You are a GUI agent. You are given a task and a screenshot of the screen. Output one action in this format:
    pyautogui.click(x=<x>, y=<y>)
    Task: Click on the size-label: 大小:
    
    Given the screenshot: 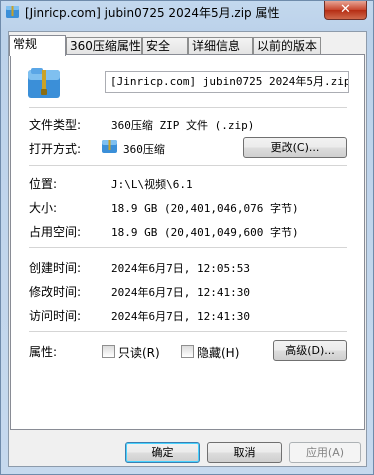 What is the action you would take?
    pyautogui.click(x=43, y=208)
    